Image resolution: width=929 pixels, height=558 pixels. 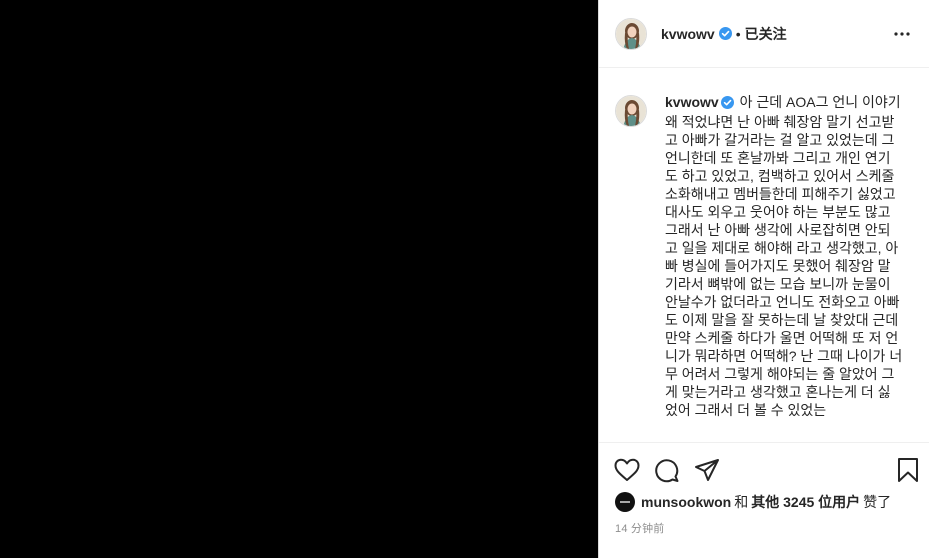 I want to click on liker-username: munsookwon, so click(x=686, y=502).